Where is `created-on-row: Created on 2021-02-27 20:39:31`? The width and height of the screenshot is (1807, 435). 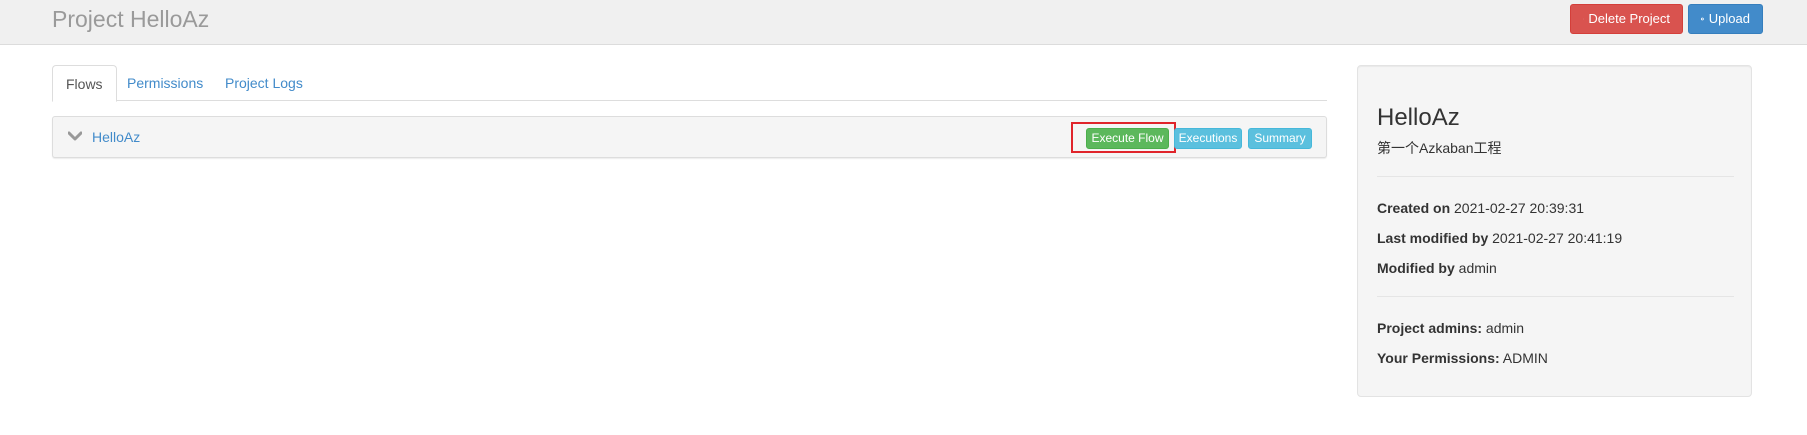 created-on-row: Created on 2021-02-27 20:39:31 is located at coordinates (1480, 208).